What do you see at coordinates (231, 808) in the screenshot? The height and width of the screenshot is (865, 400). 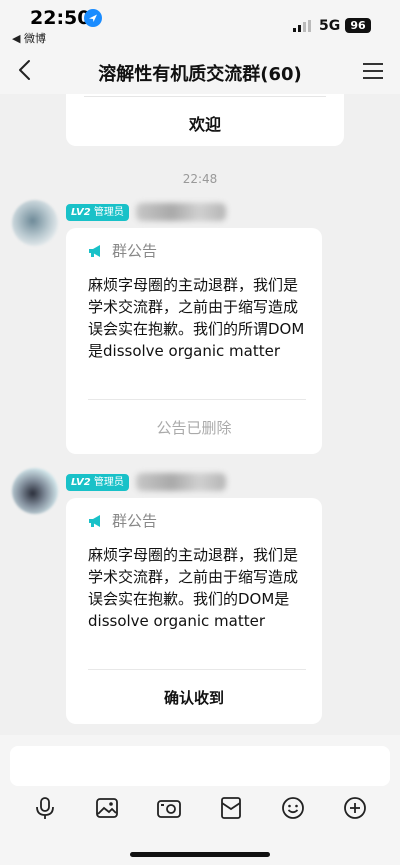 I see `red-packet-icon` at bounding box center [231, 808].